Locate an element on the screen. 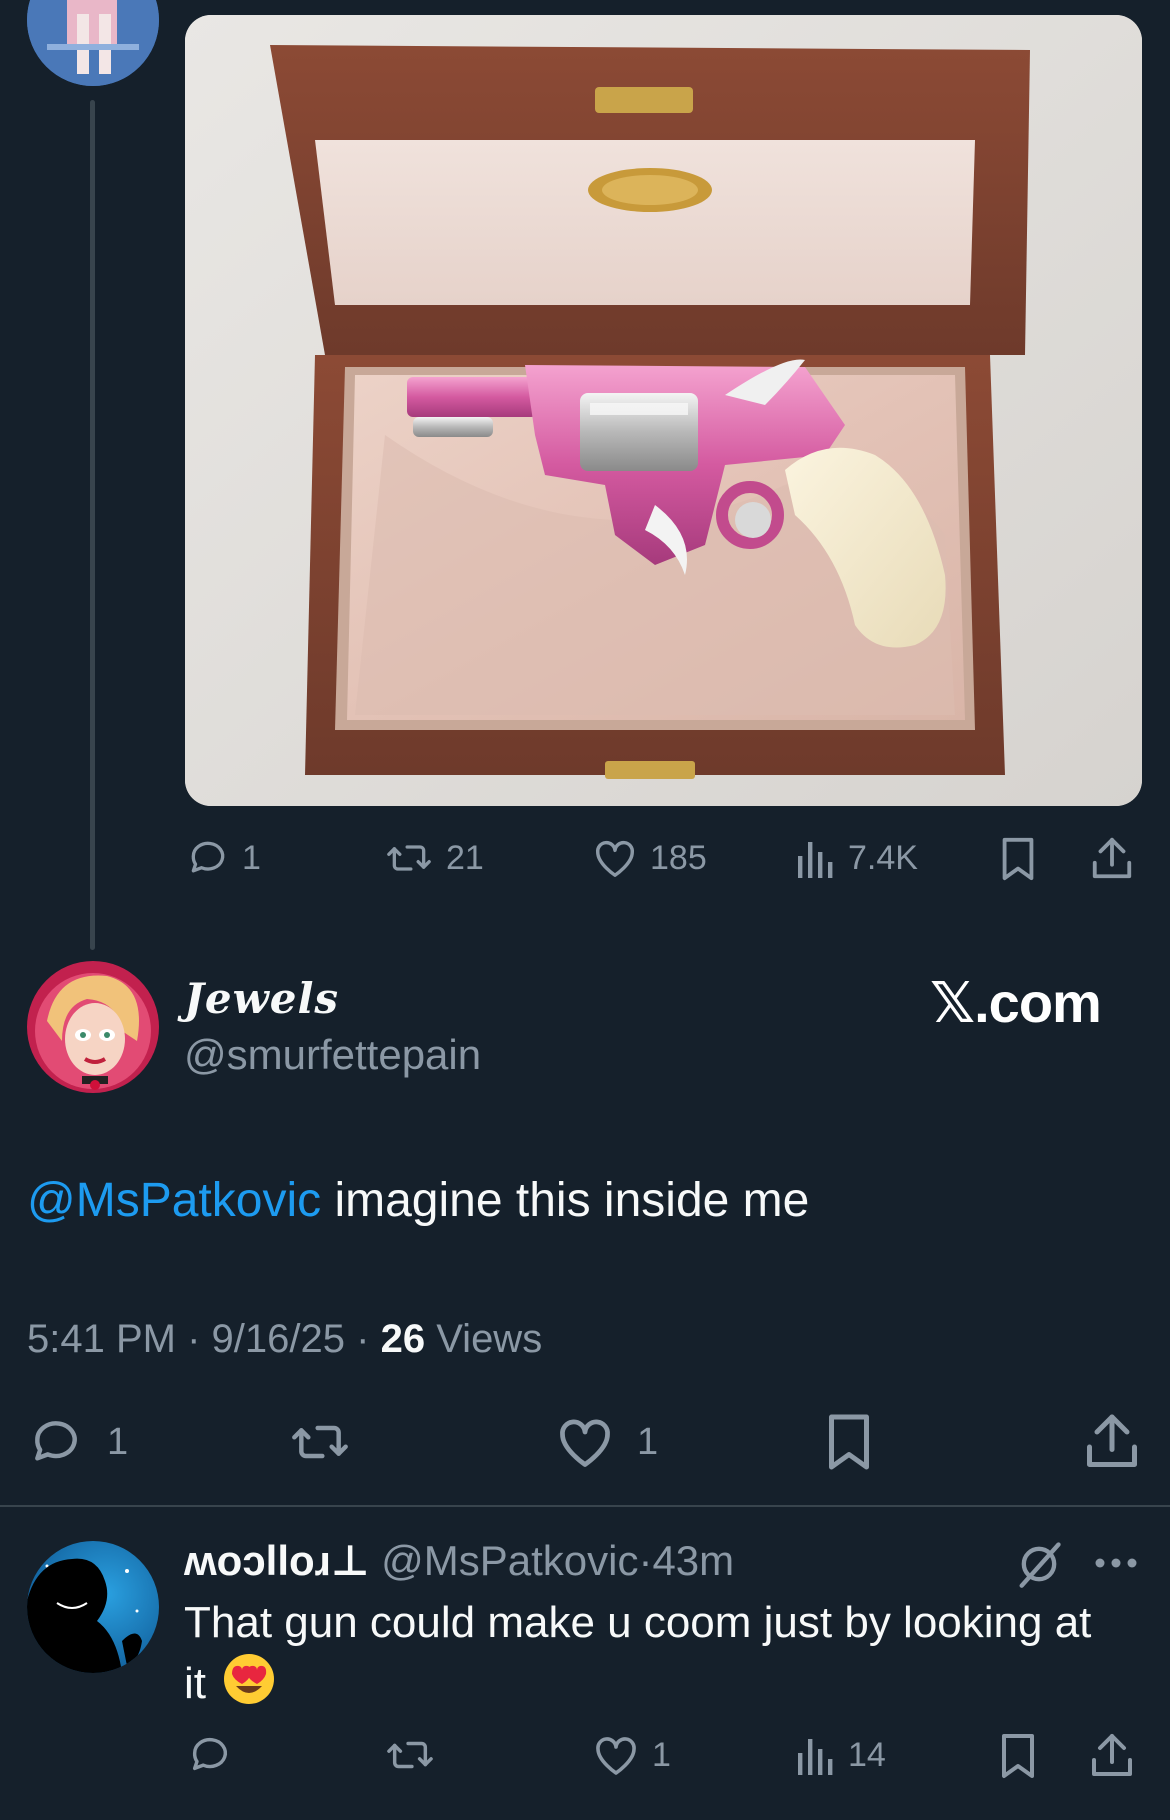 Image resolution: width=1170 pixels, height=1820 pixels. reply-share-button is located at coordinates (1112, 1756).